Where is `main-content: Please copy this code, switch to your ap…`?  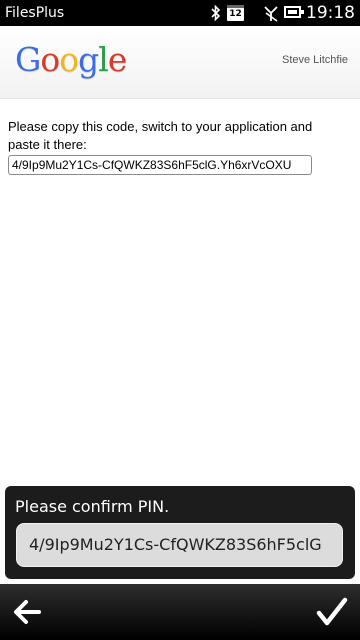
main-content: Please copy this code, switch to your ap… is located at coordinates (168, 136).